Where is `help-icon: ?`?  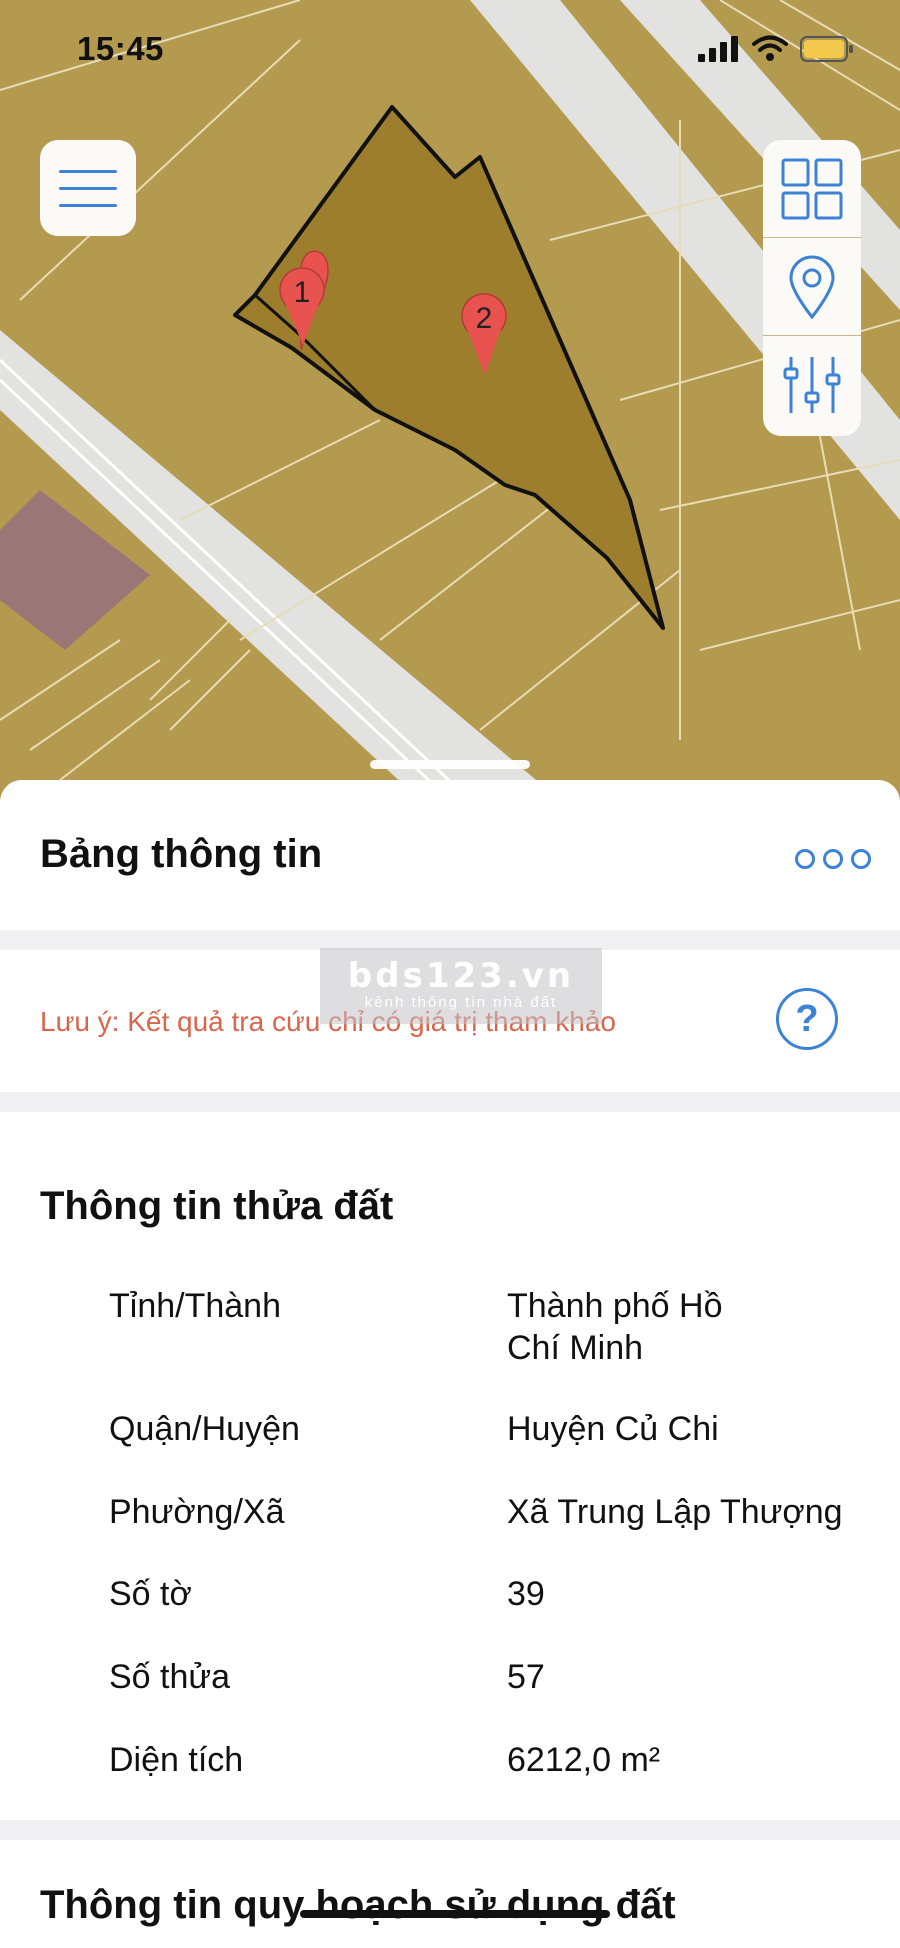
help-icon: ? is located at coordinates (807, 1019).